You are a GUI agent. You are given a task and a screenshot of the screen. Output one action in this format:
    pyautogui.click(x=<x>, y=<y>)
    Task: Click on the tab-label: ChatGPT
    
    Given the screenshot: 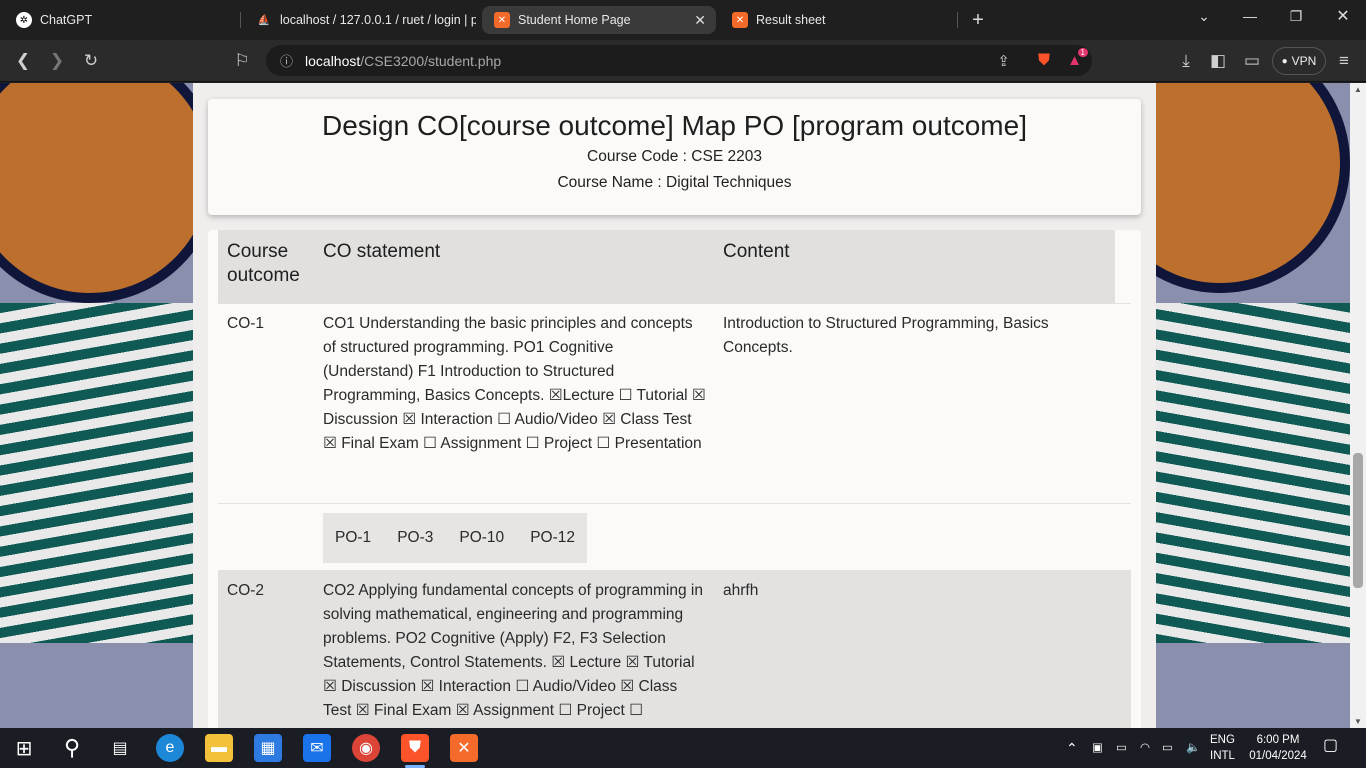 What is the action you would take?
    pyautogui.click(x=66, y=20)
    